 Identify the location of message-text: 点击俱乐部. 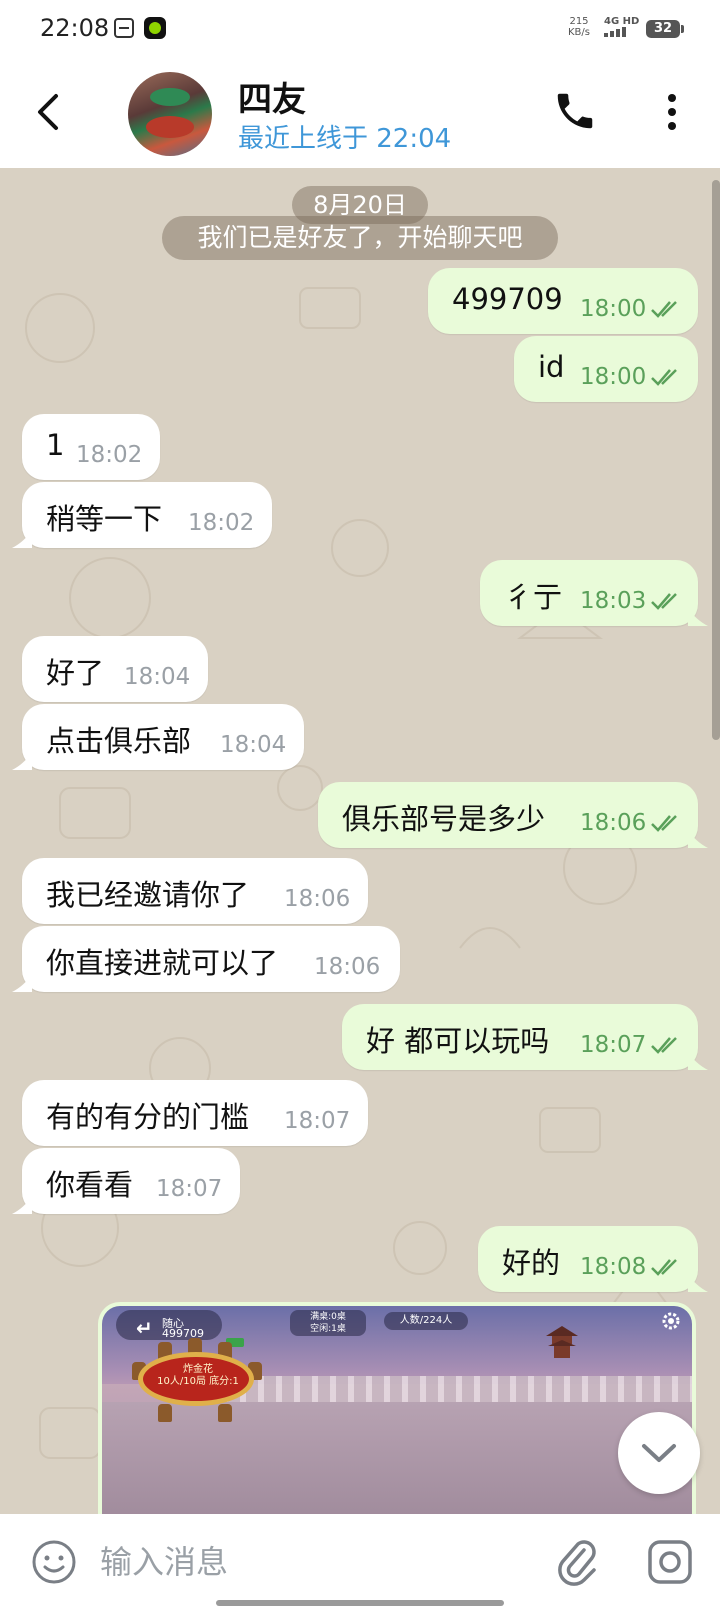
(119, 741).